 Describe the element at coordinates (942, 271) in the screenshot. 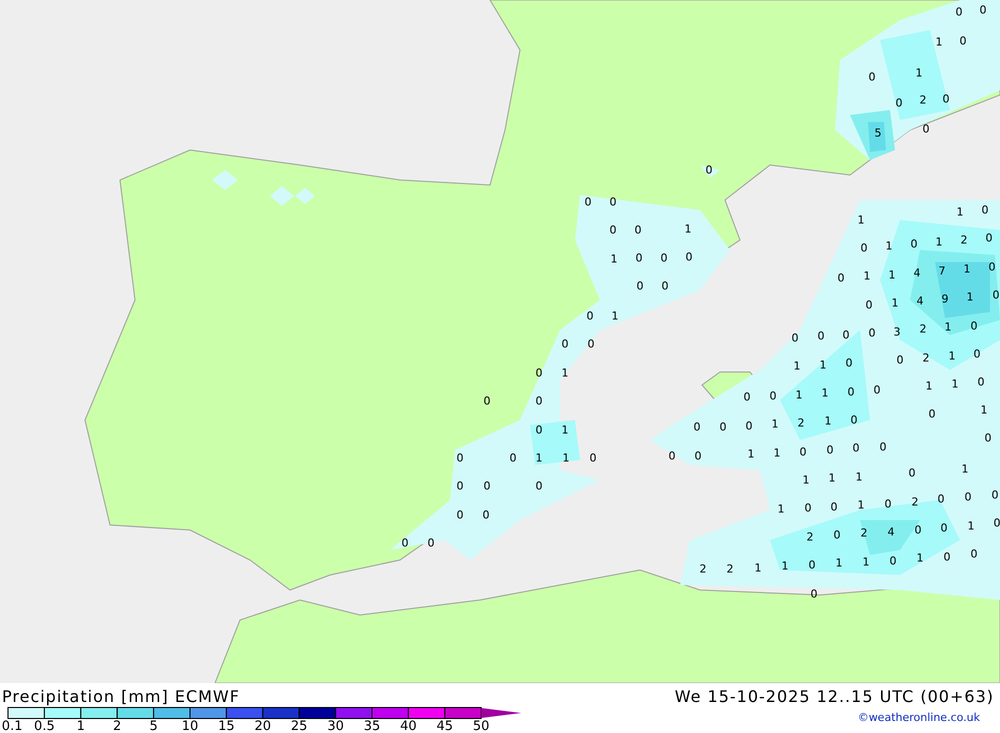

I see `precipitation-value: 7` at that location.